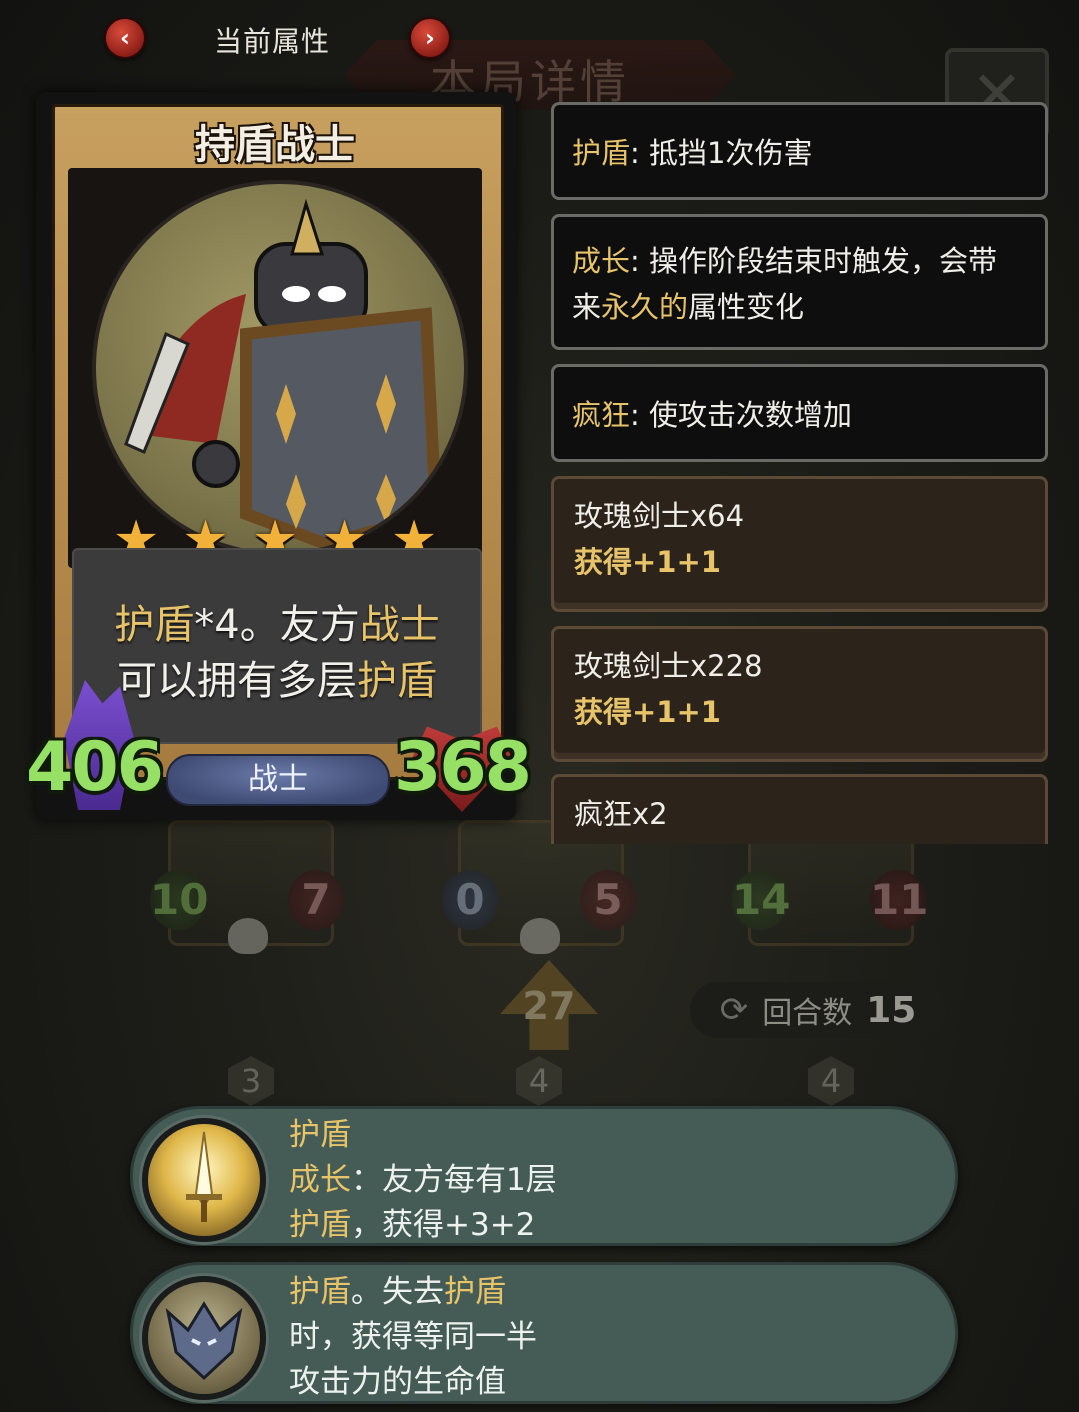  I want to click on board-health: 7, so click(316, 900).